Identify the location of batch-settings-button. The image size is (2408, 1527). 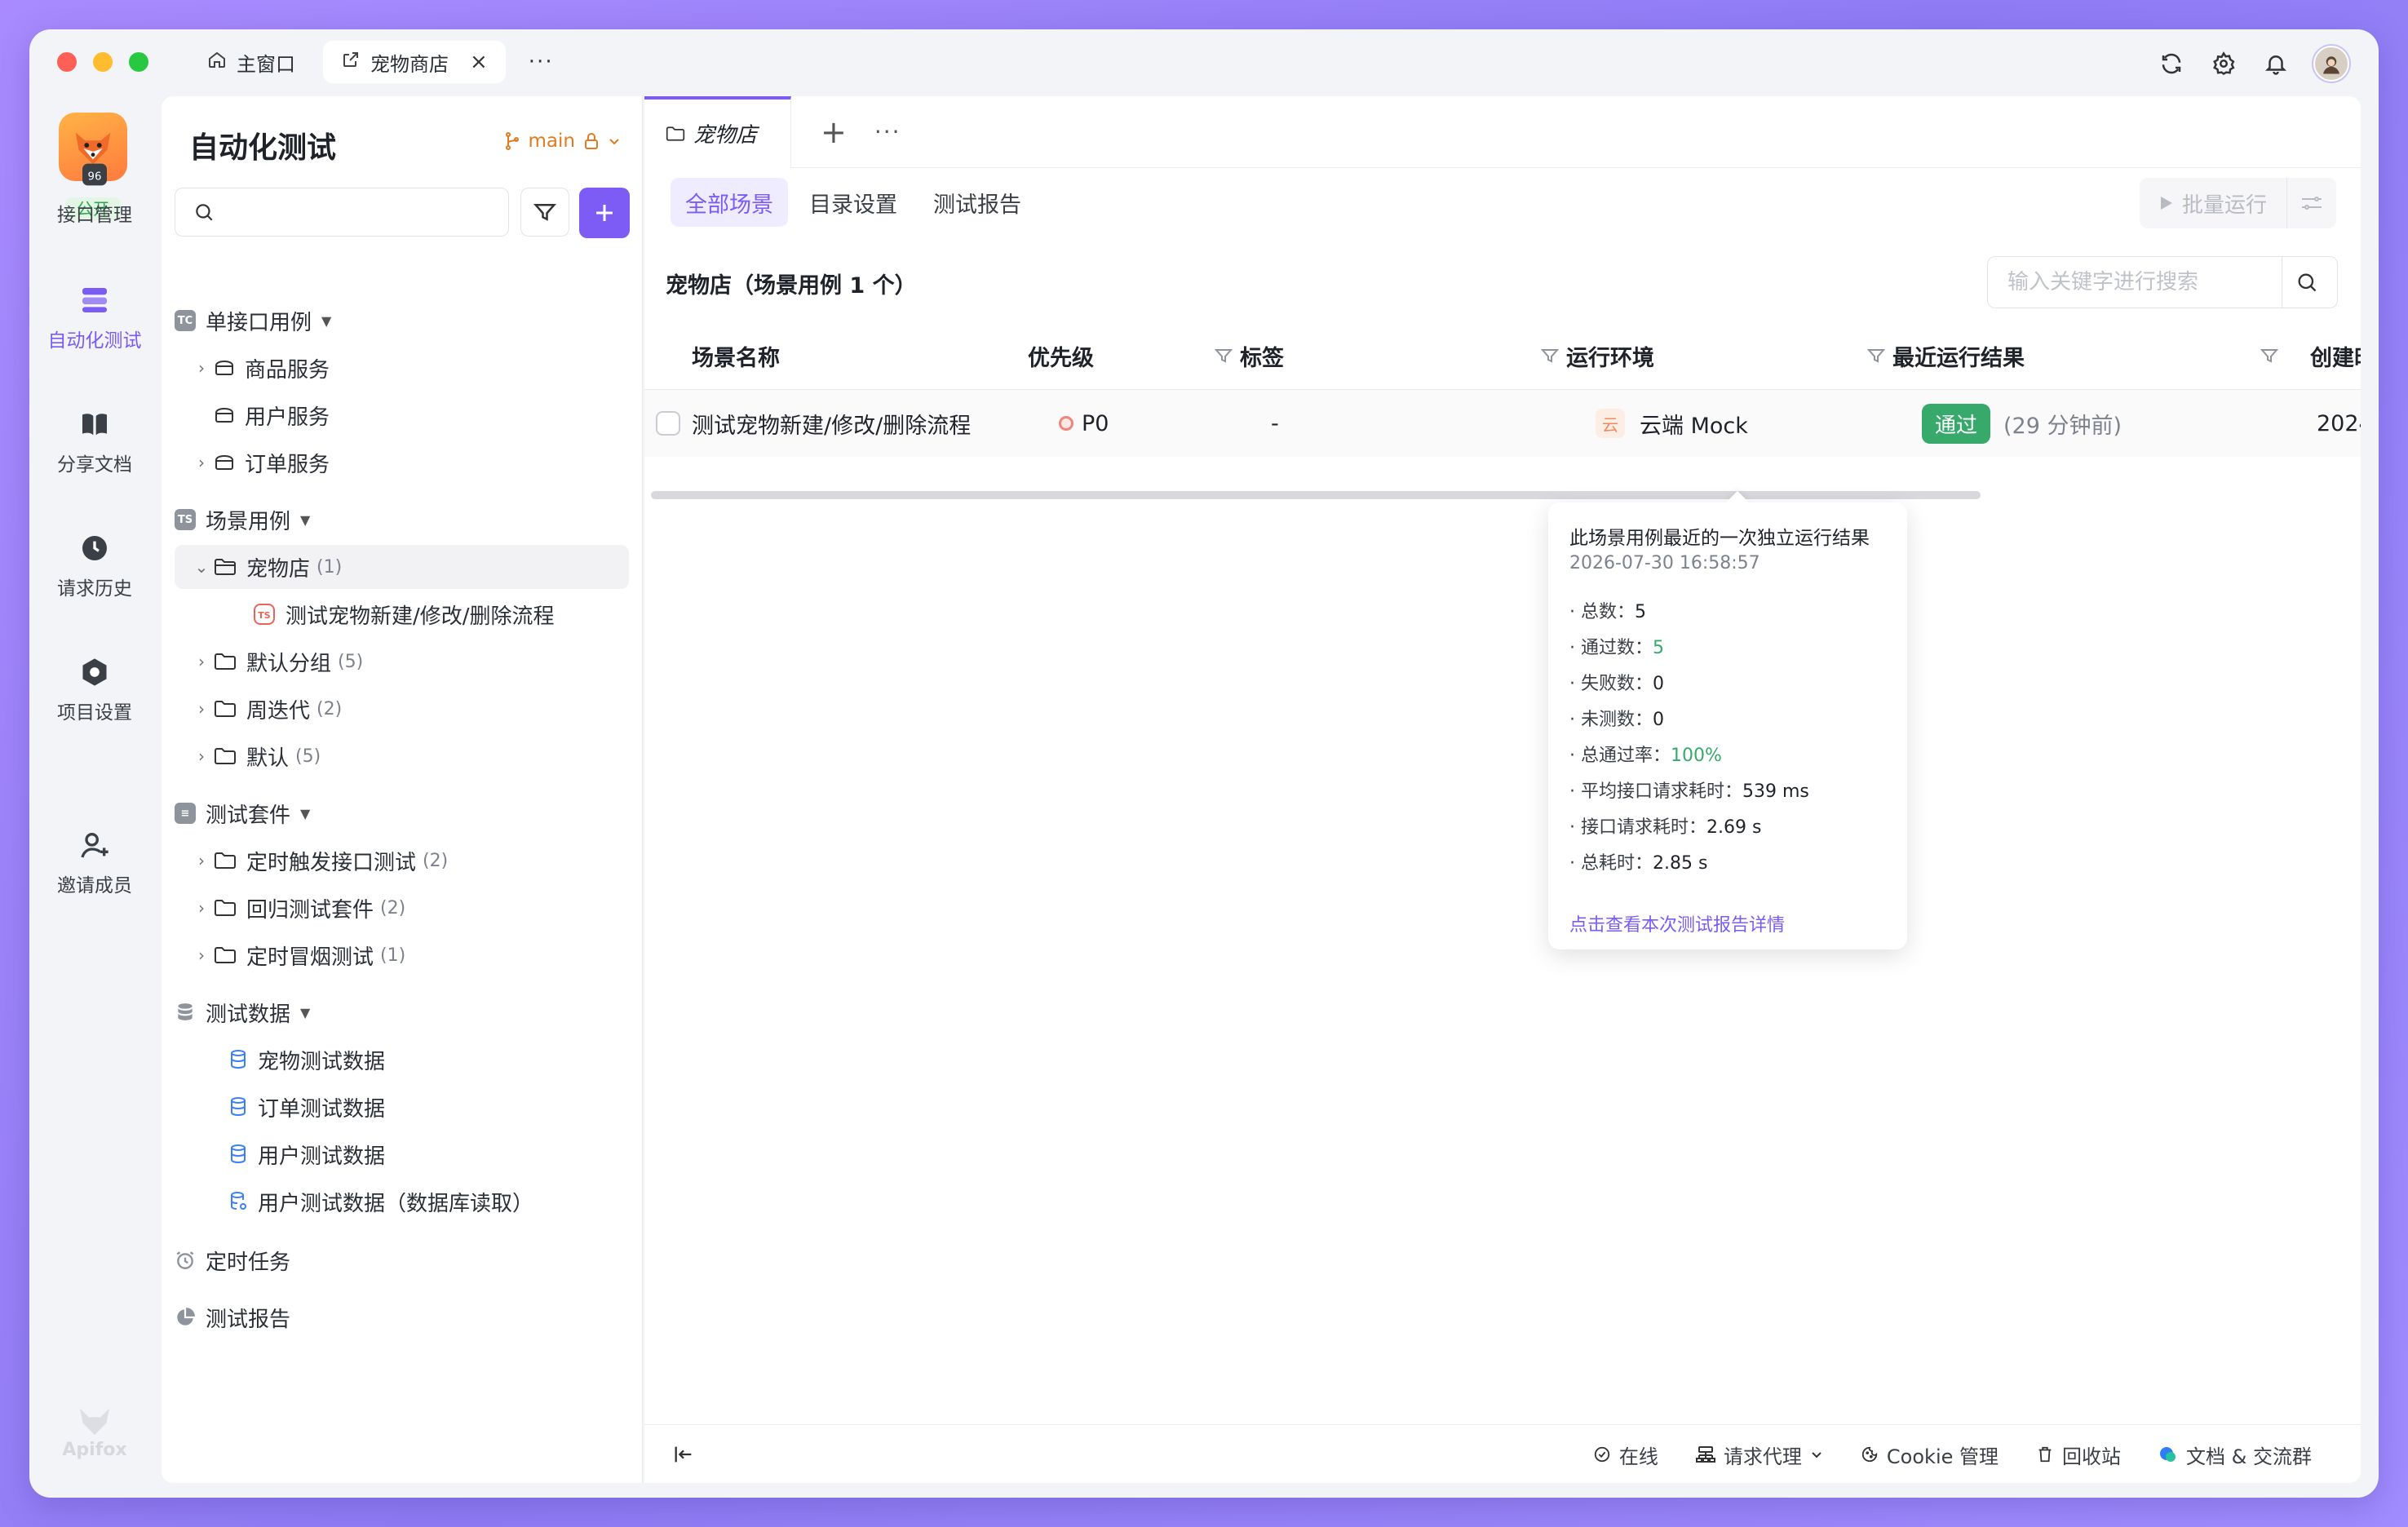
(2311, 203).